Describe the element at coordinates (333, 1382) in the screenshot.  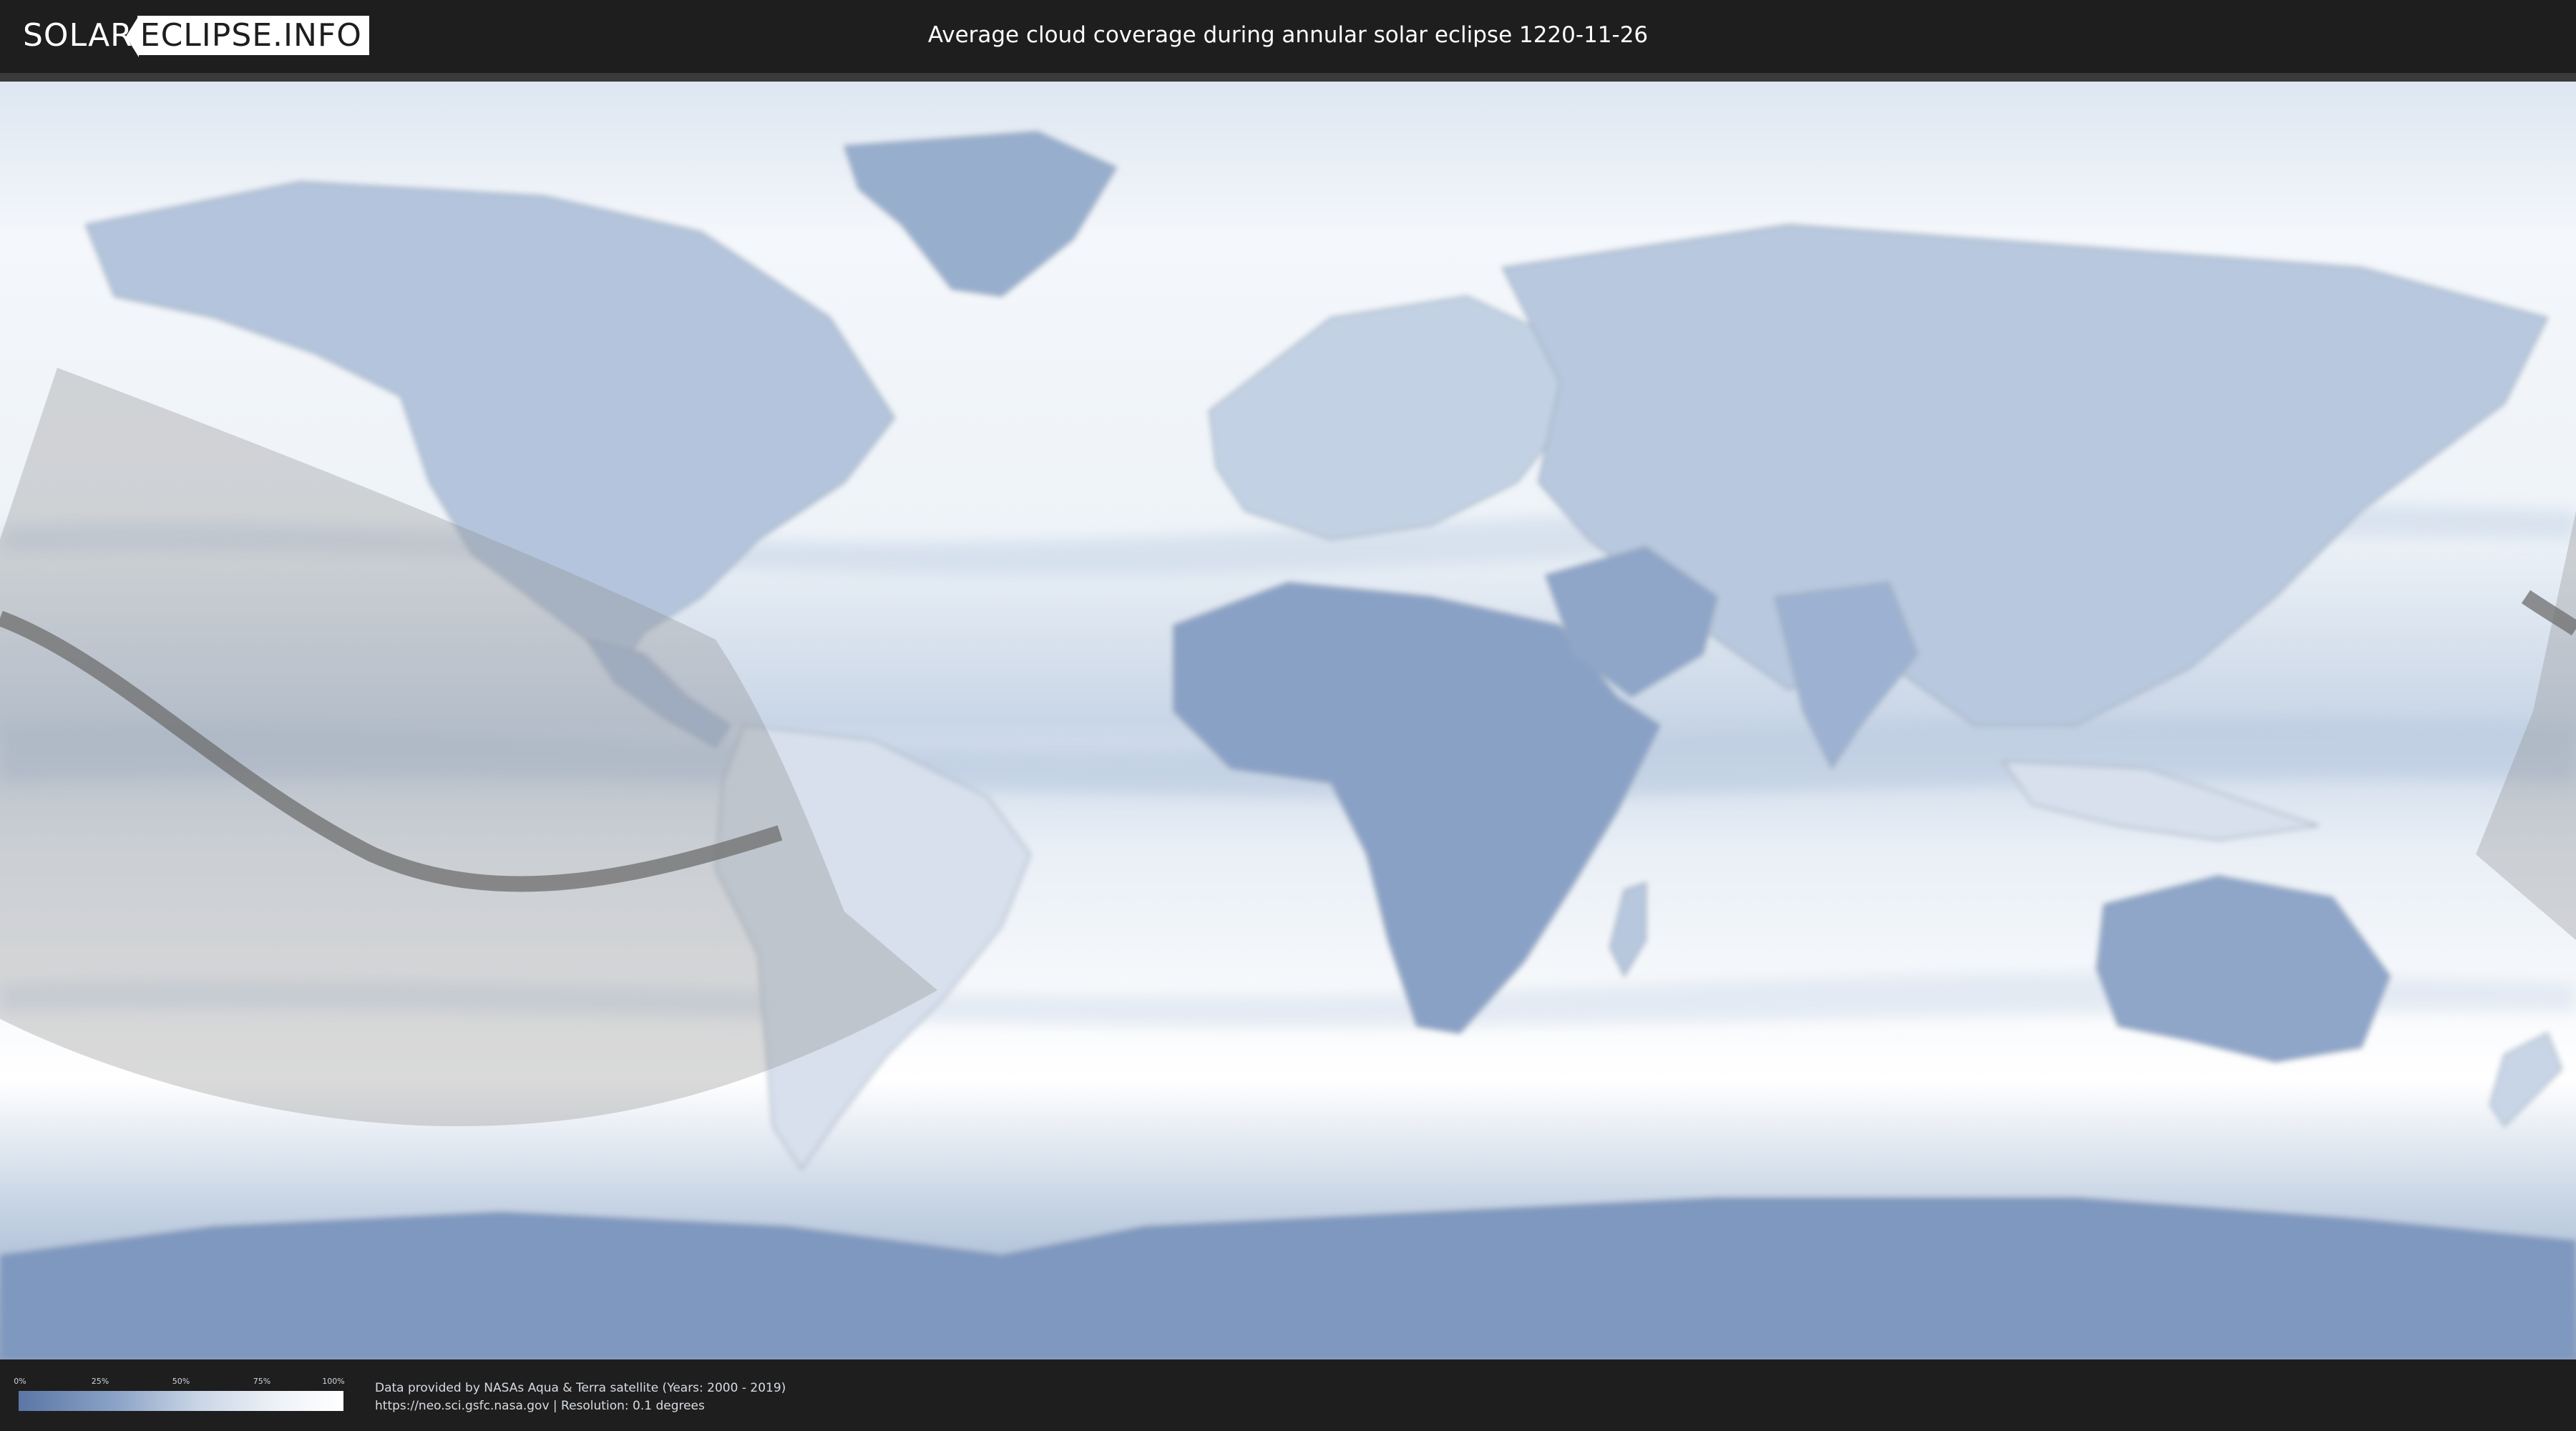
I see `legend-tick-100: 100%` at that location.